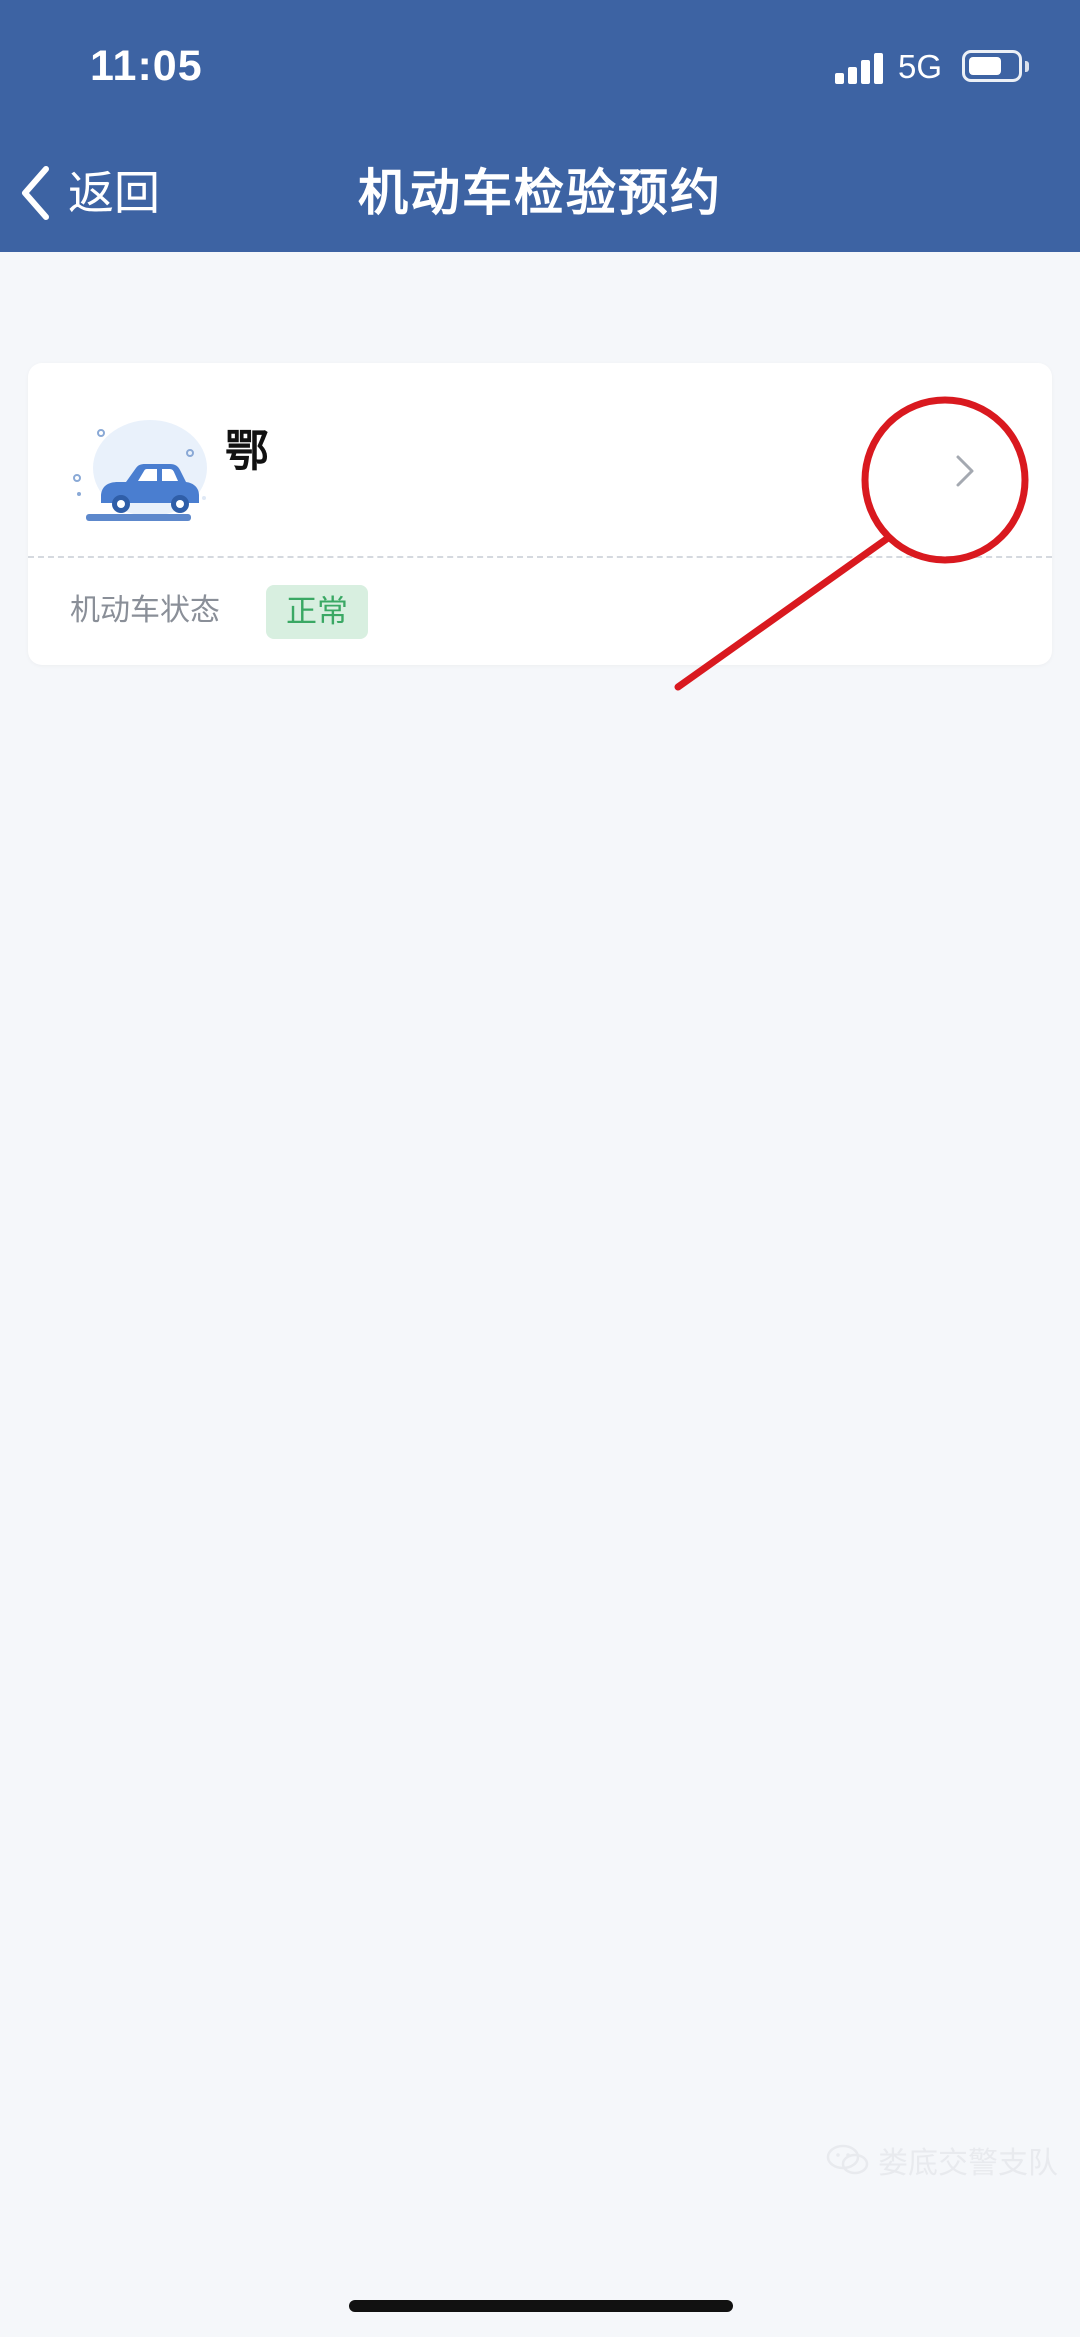 The image size is (1080, 2337). What do you see at coordinates (317, 612) in the screenshot?
I see `status-badge: 正常` at bounding box center [317, 612].